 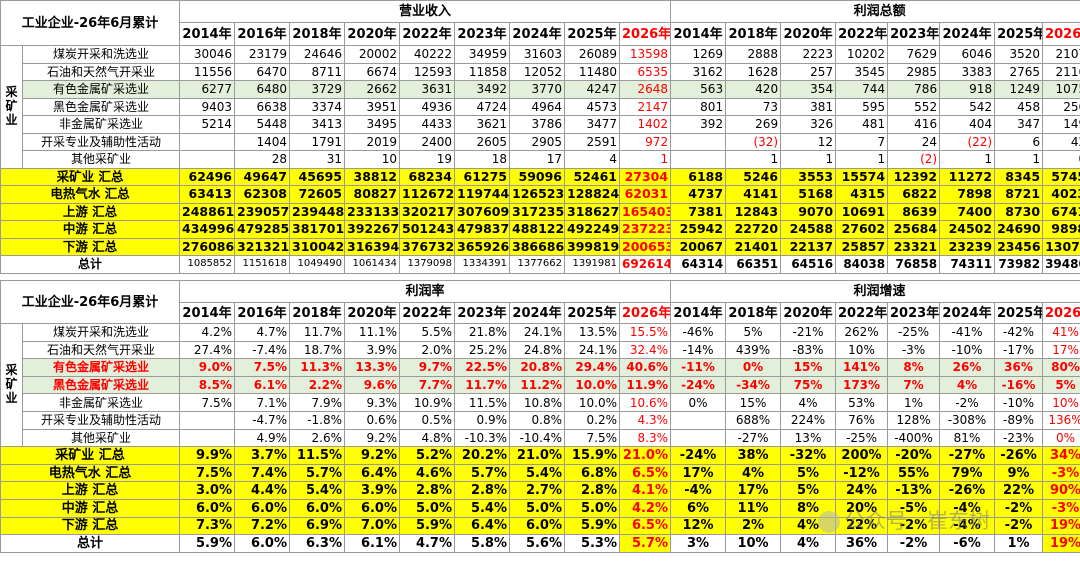 What do you see at coordinates (808, 176) in the screenshot?
I see `value-cell: 3553` at bounding box center [808, 176].